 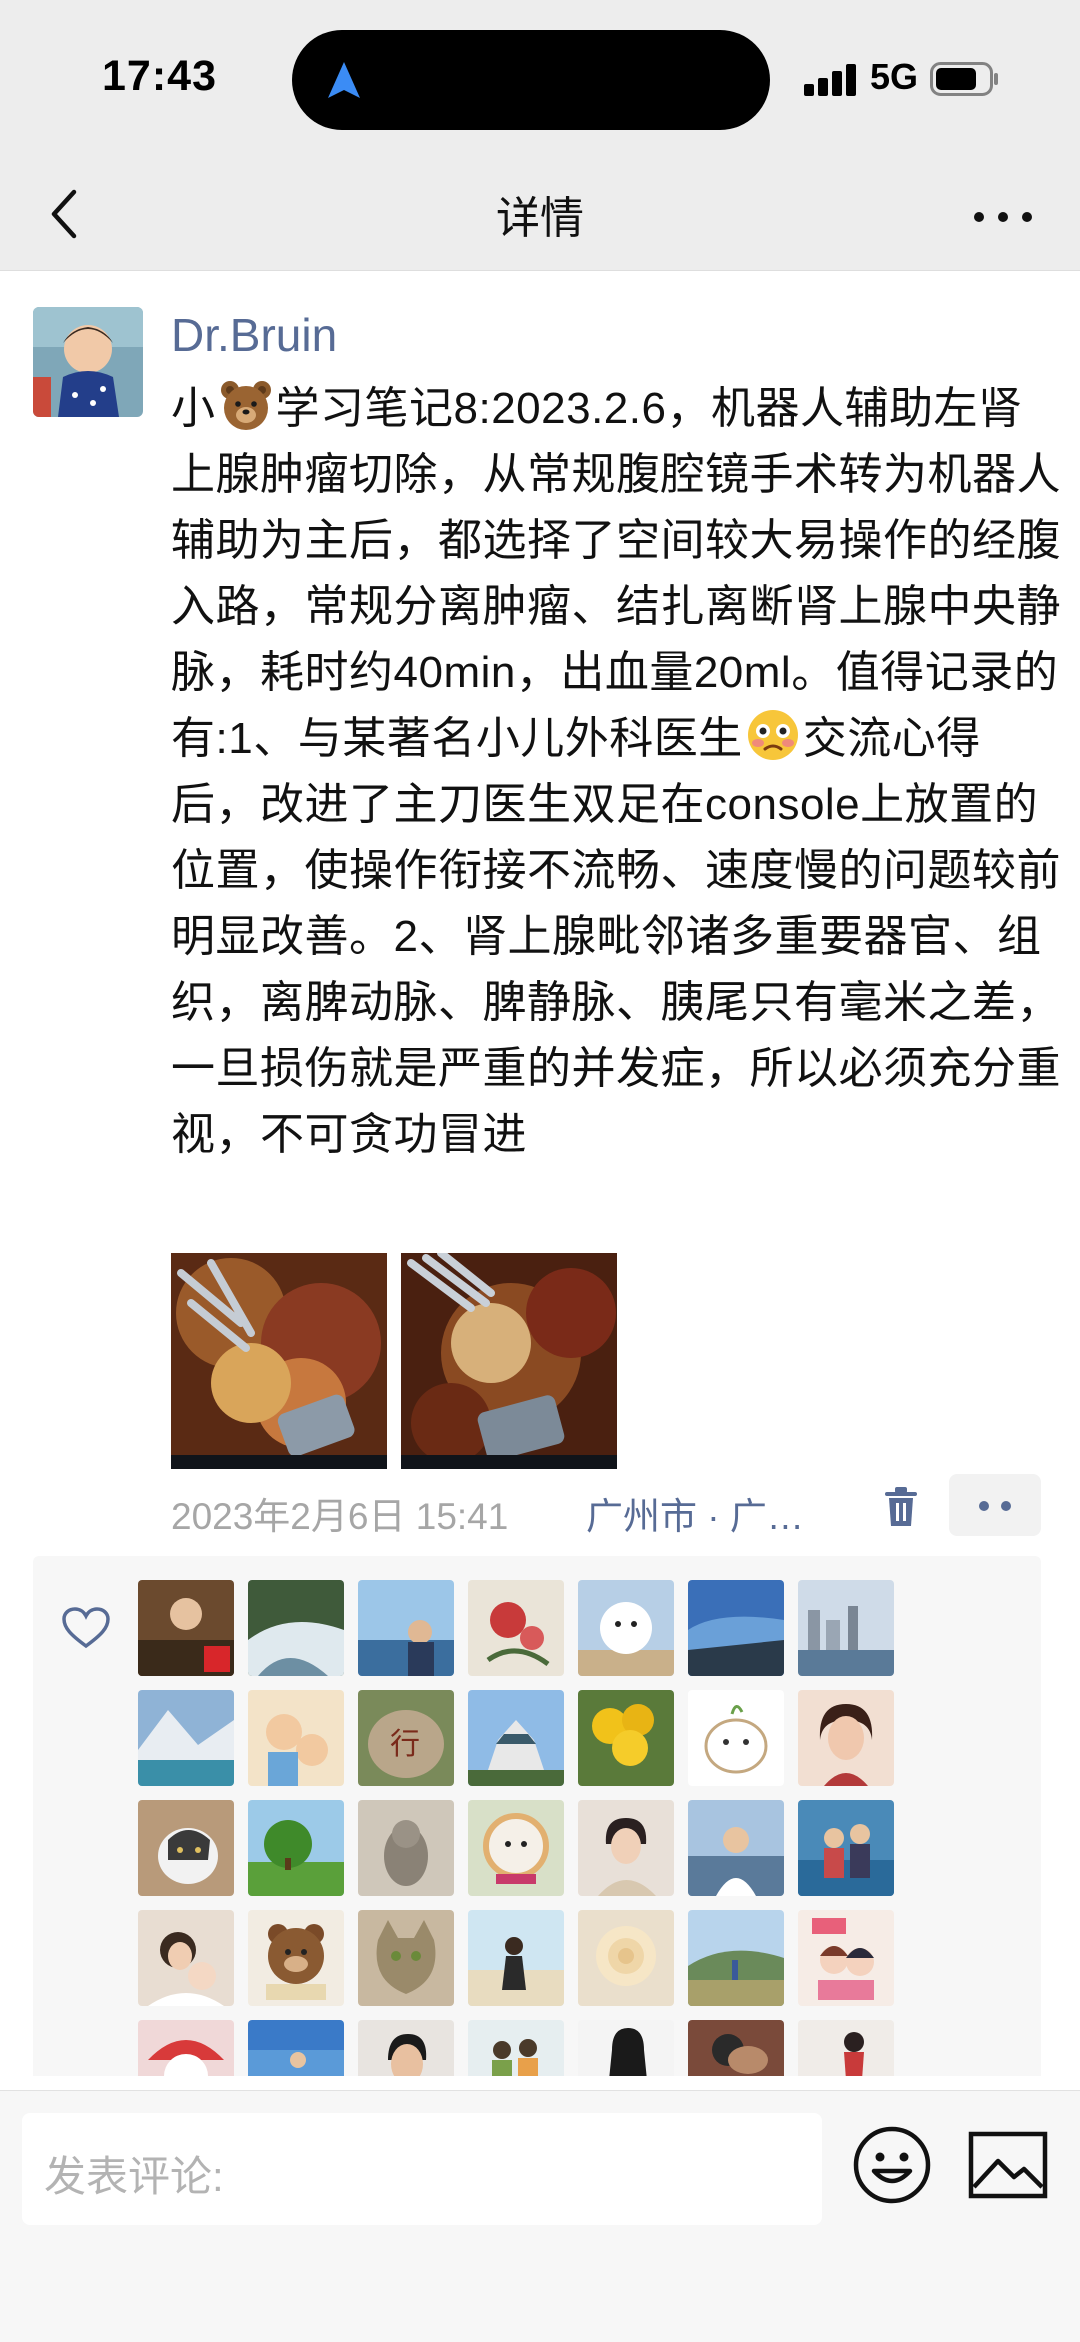 What do you see at coordinates (772, 735) in the screenshot?
I see `flushed-face-emoji-icon` at bounding box center [772, 735].